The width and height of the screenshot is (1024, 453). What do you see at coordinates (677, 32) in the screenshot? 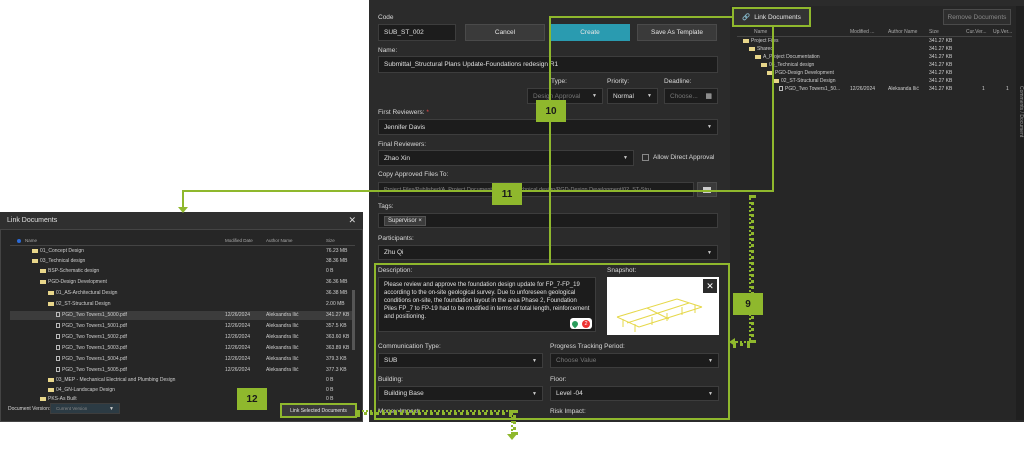
I see `save-template-button: Save As Template` at bounding box center [677, 32].